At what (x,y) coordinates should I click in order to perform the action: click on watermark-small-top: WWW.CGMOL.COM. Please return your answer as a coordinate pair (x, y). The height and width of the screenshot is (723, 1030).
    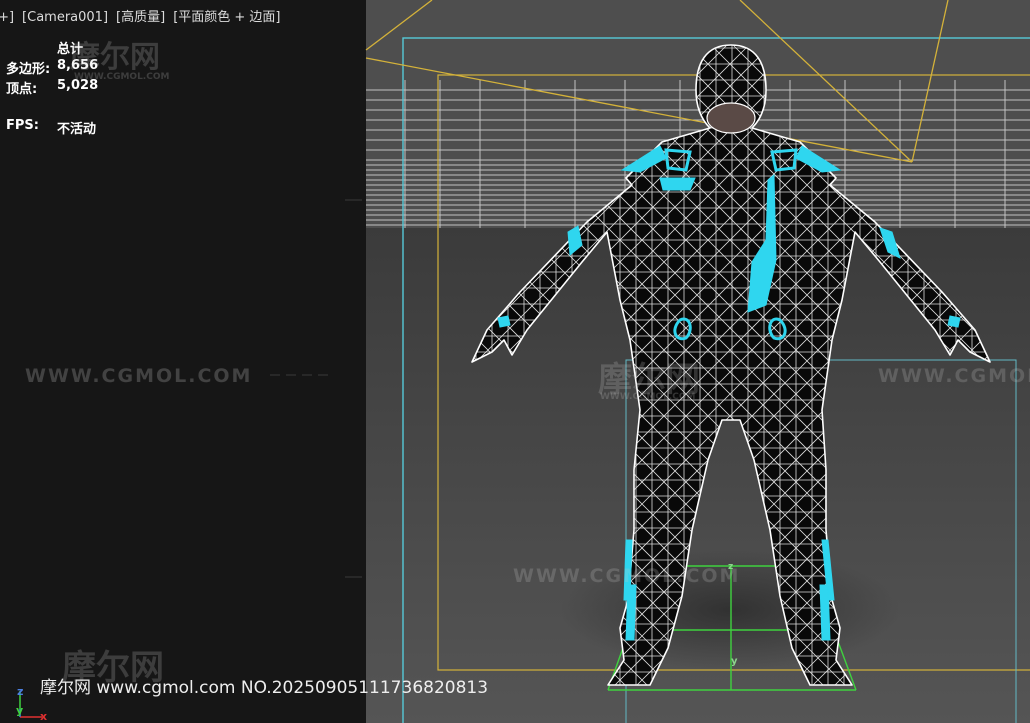
    Looking at the image, I should click on (122, 77).